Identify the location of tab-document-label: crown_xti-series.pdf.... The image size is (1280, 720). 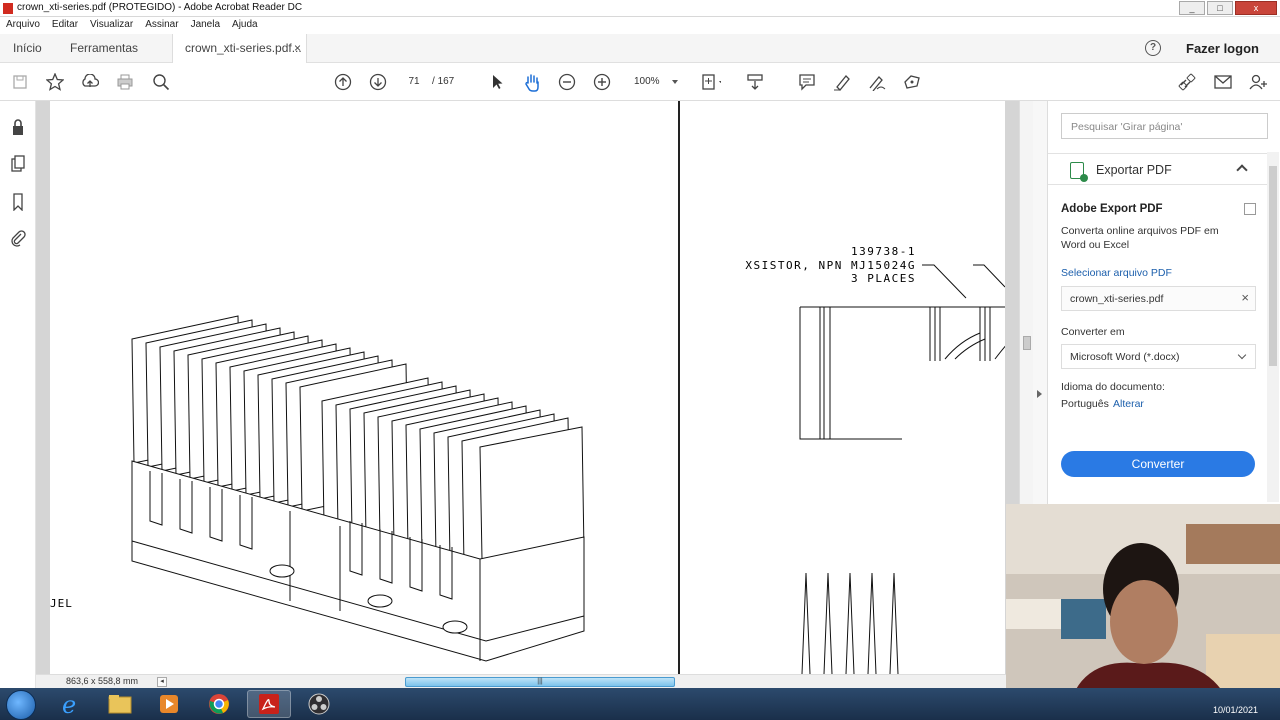
(243, 48).